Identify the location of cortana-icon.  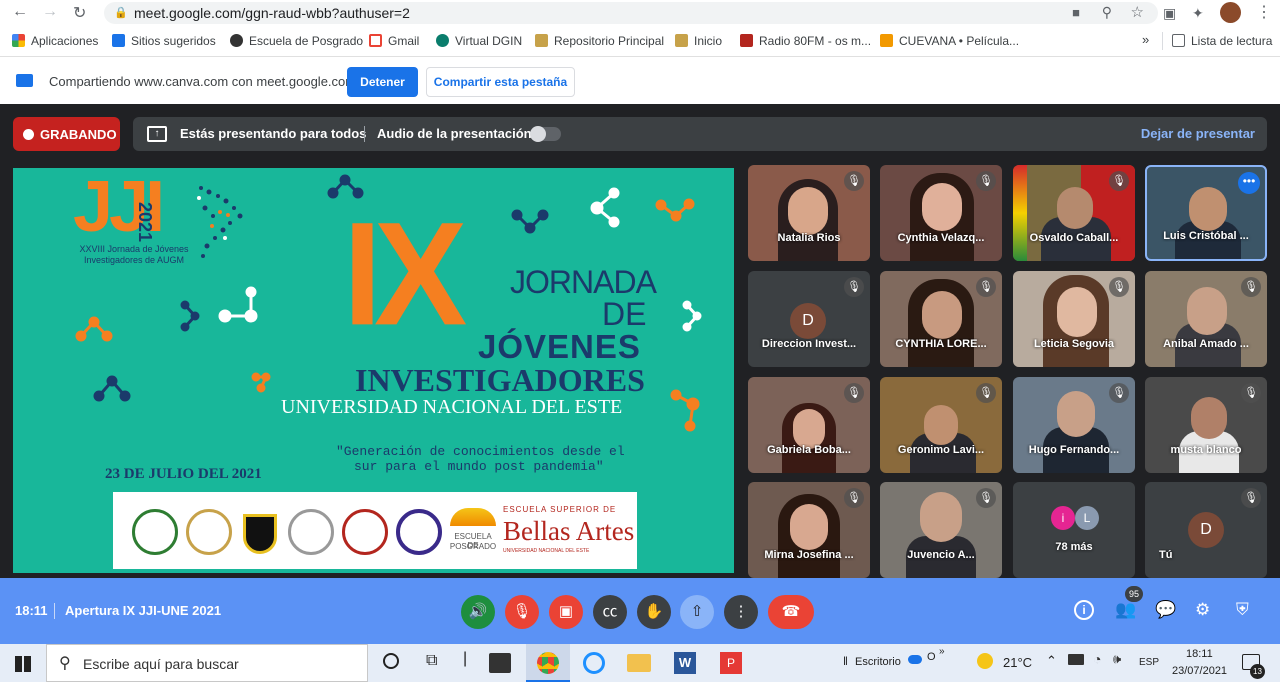
(391, 661).